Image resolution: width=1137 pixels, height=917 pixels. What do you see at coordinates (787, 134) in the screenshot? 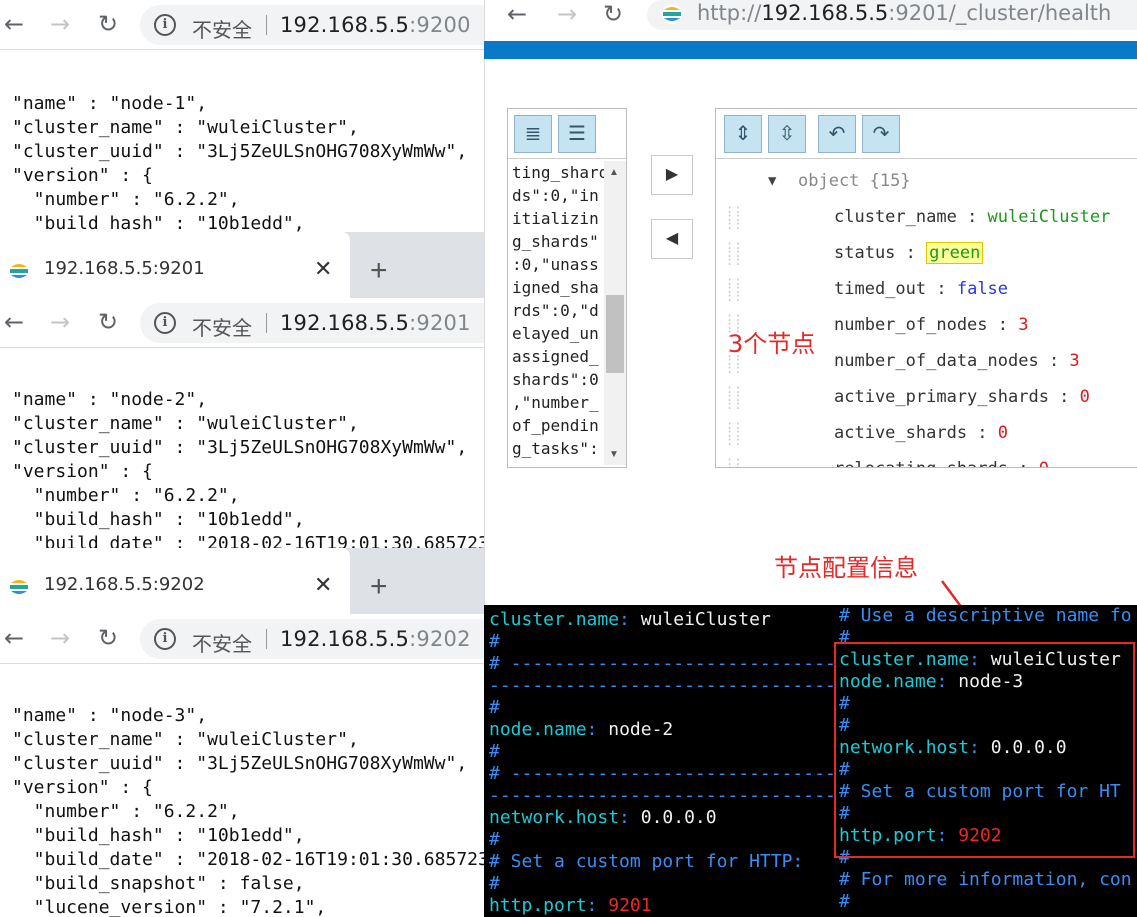
I see `collapse-all-icon: ⇳` at bounding box center [787, 134].